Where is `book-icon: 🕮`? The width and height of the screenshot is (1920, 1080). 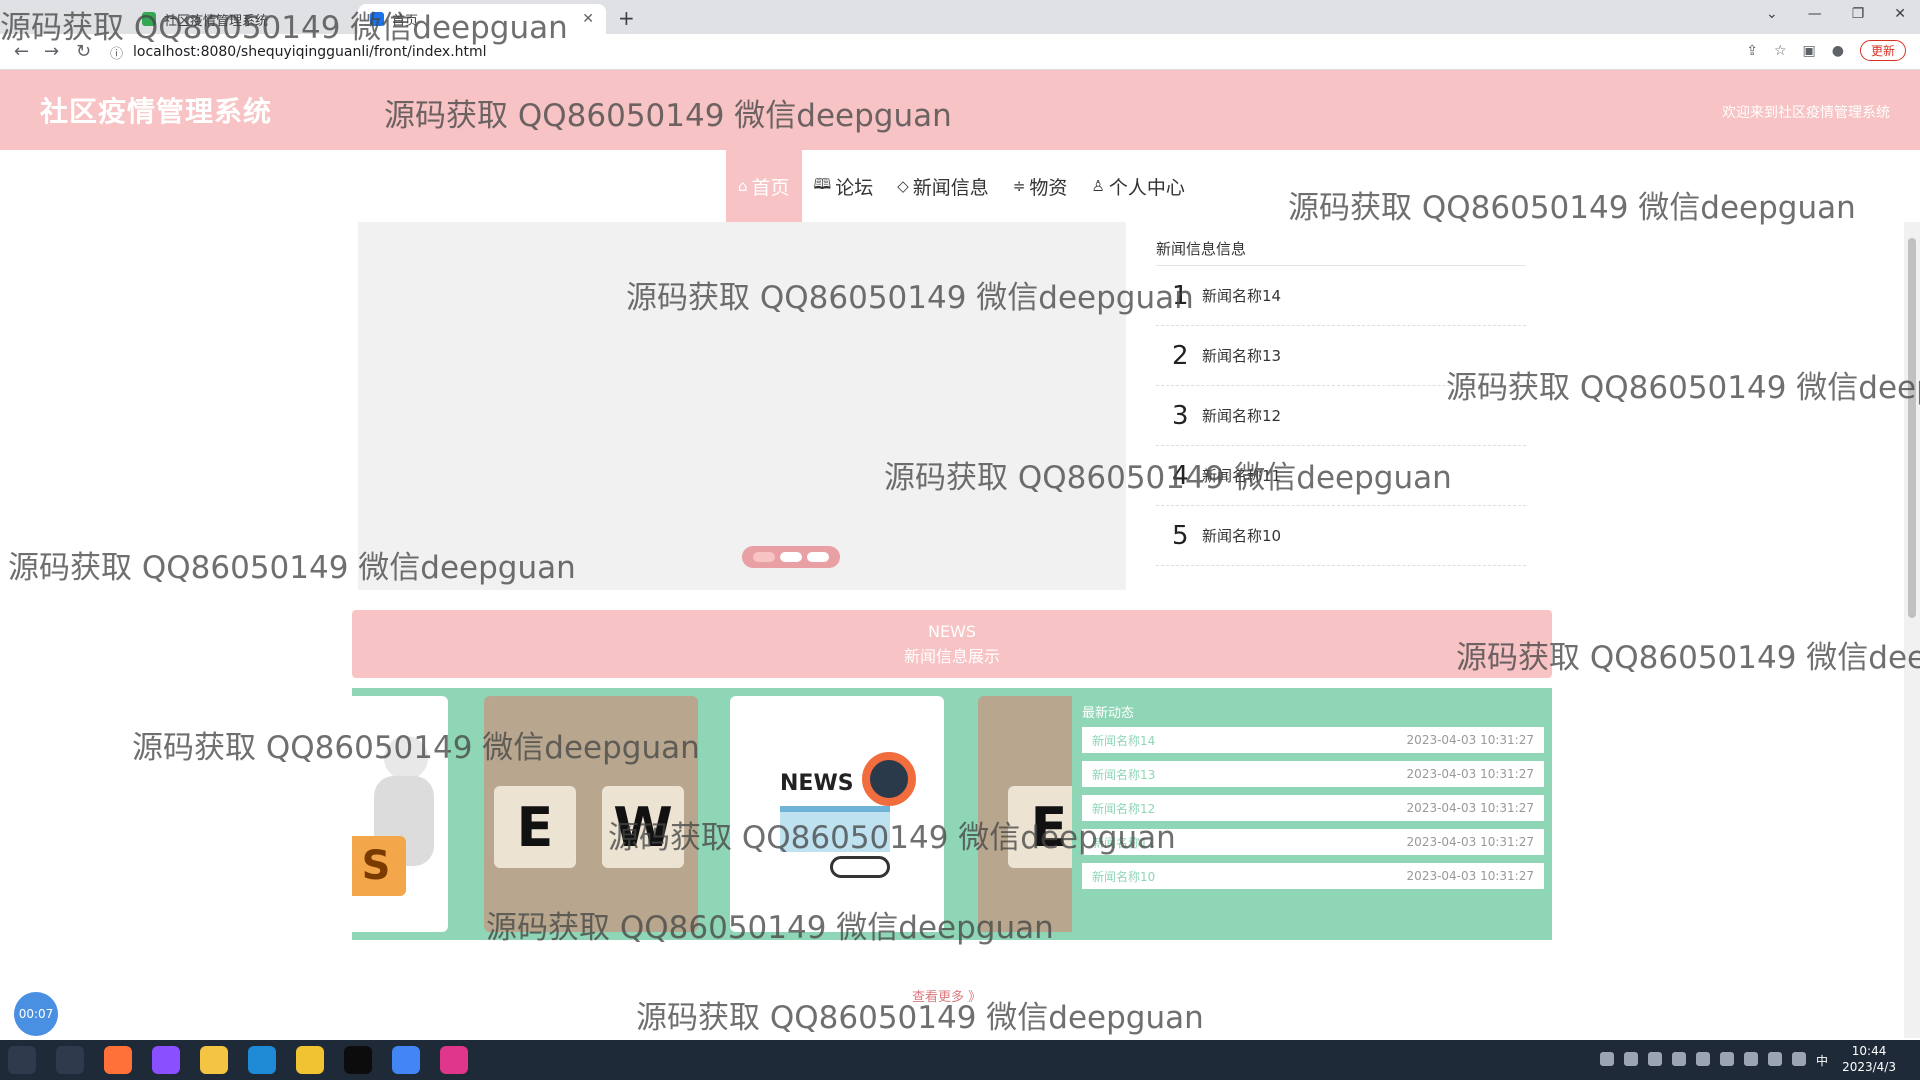
book-icon: 🕮 is located at coordinates (822, 183).